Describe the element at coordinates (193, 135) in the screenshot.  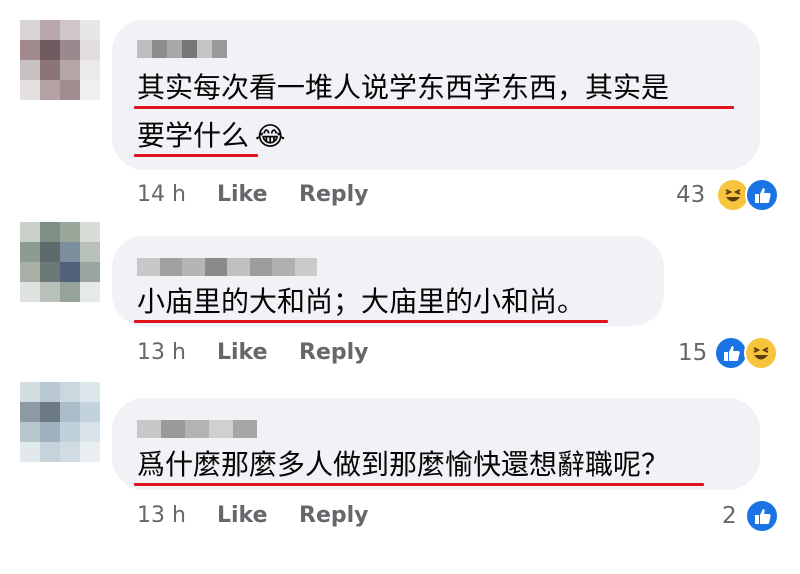
I see `comment-text-line2: 要学什么` at that location.